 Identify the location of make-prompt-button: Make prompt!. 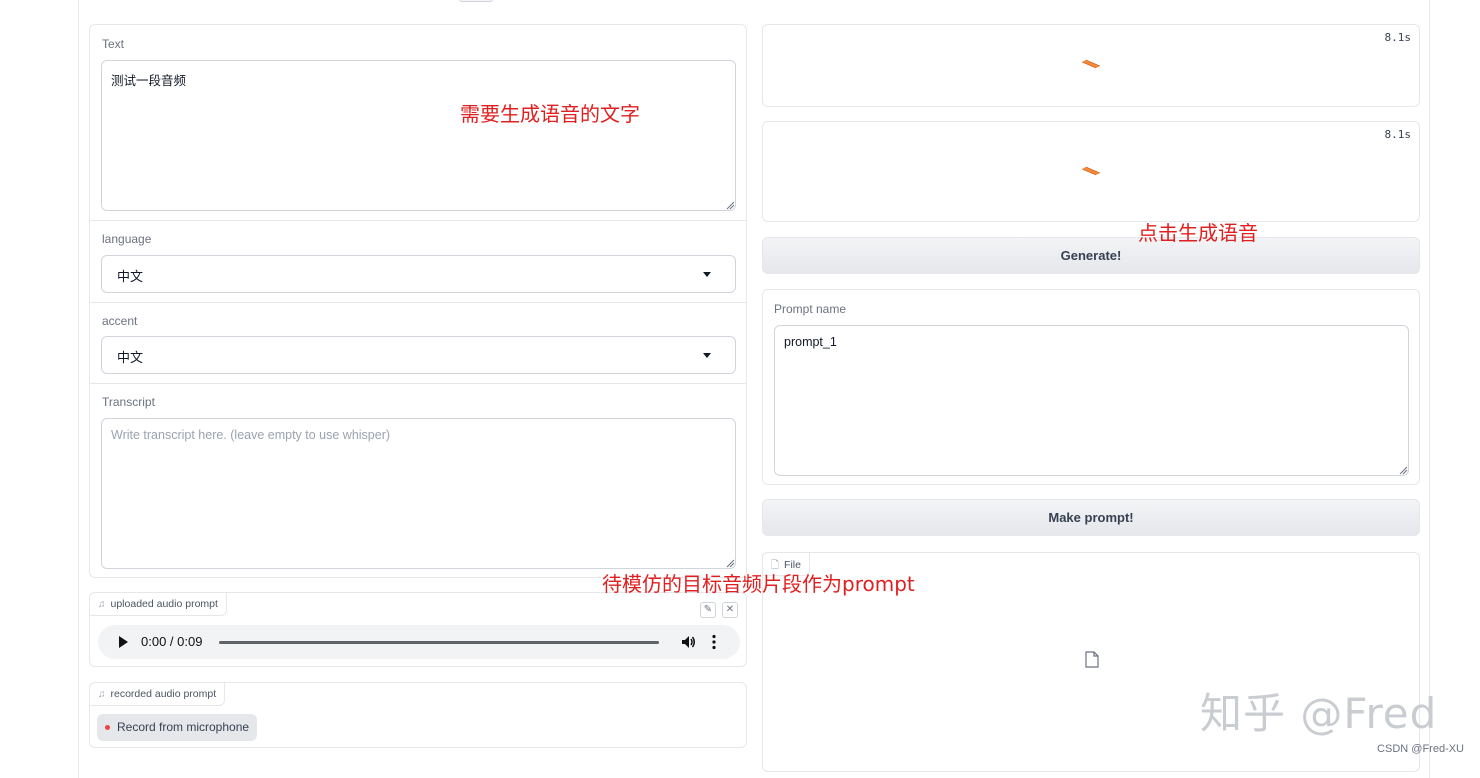
(1091, 517).